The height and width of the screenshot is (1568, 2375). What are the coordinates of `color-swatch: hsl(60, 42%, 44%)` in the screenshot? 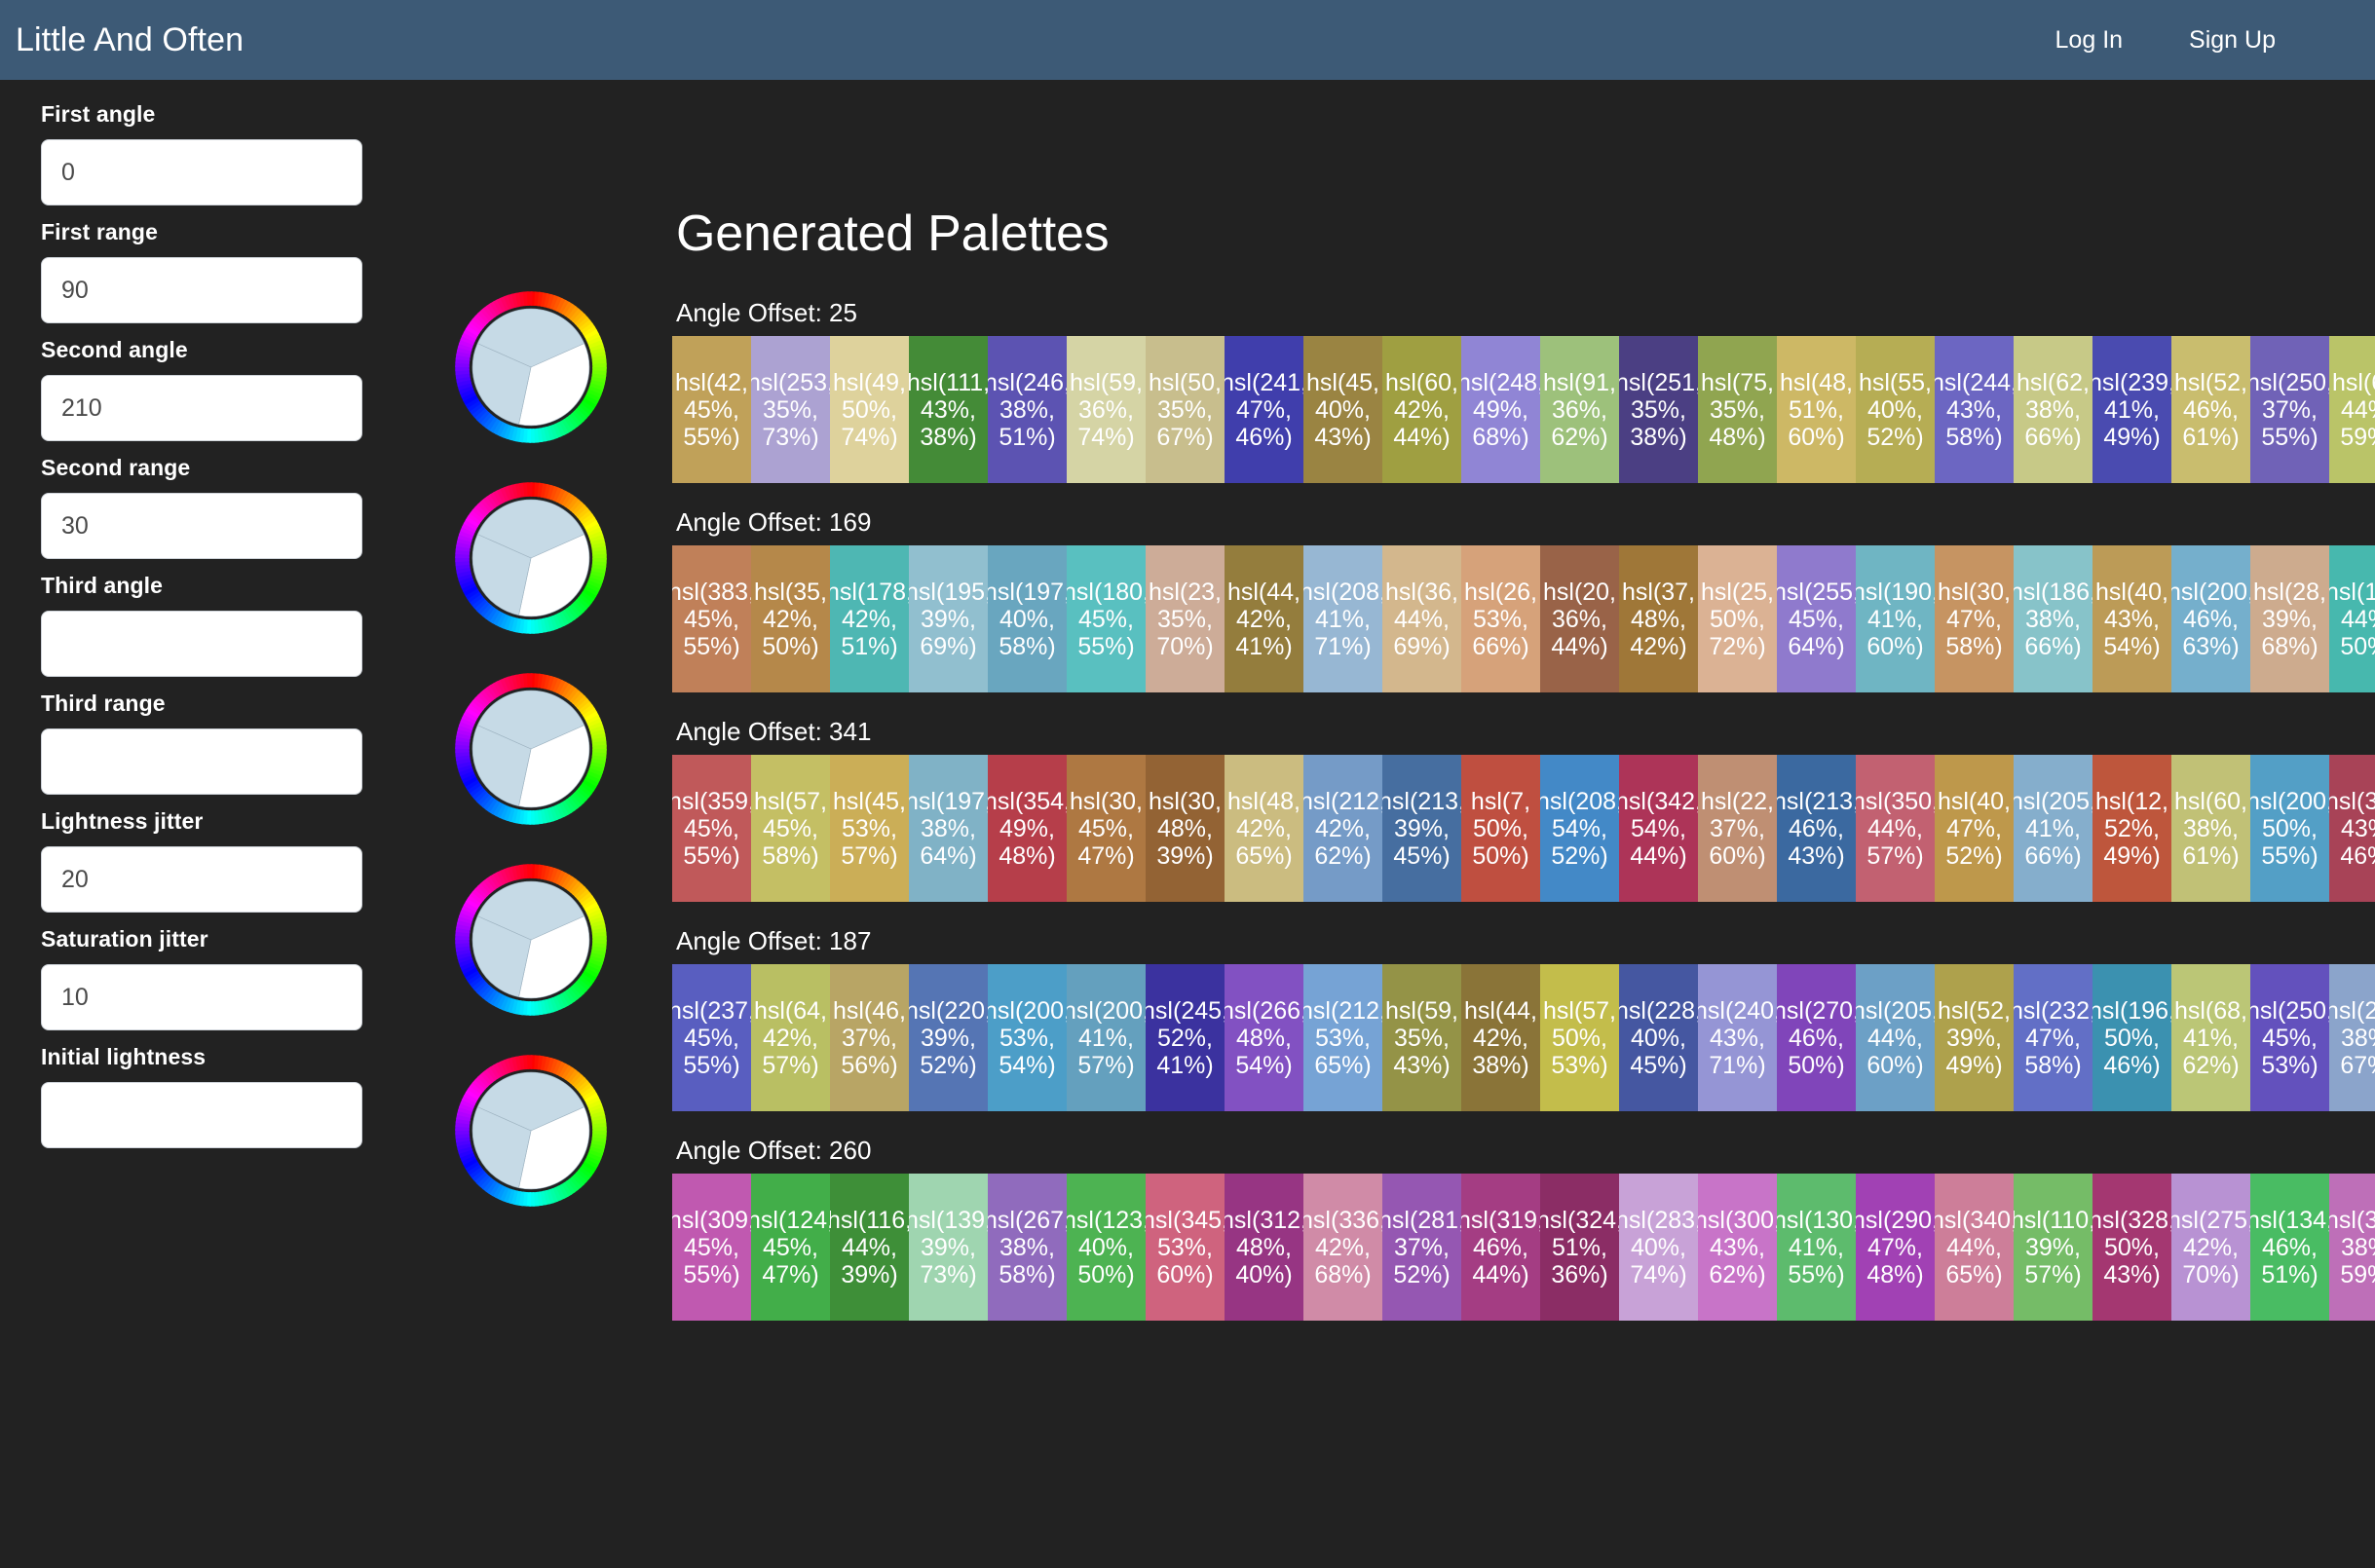 It's located at (1421, 409).